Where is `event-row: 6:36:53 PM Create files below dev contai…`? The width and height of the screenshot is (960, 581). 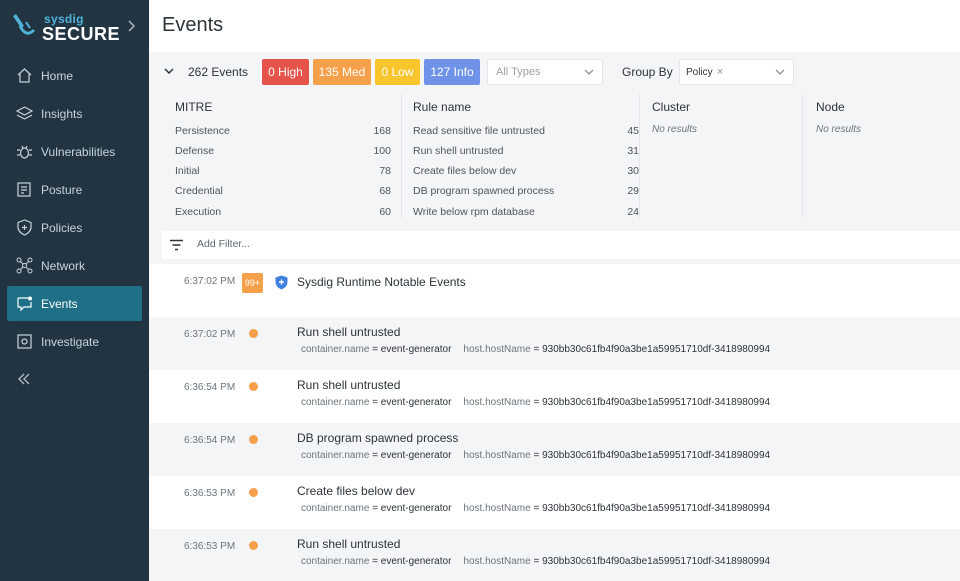
event-row: 6:36:53 PM Create files below dev contai… is located at coordinates (554, 502).